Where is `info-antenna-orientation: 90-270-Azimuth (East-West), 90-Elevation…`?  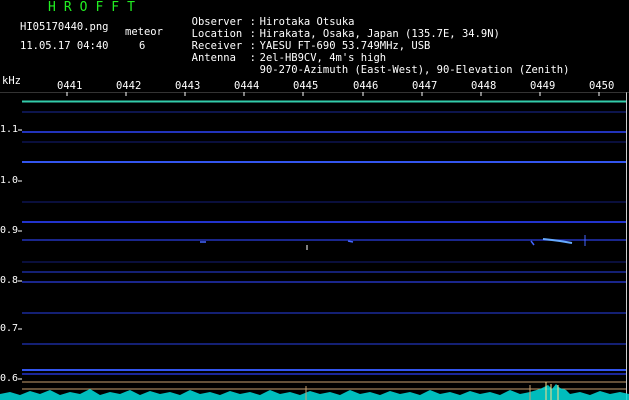
info-antenna-orientation: 90-270-Azimuth (East-West), 90-Elevation… is located at coordinates (374, 64).